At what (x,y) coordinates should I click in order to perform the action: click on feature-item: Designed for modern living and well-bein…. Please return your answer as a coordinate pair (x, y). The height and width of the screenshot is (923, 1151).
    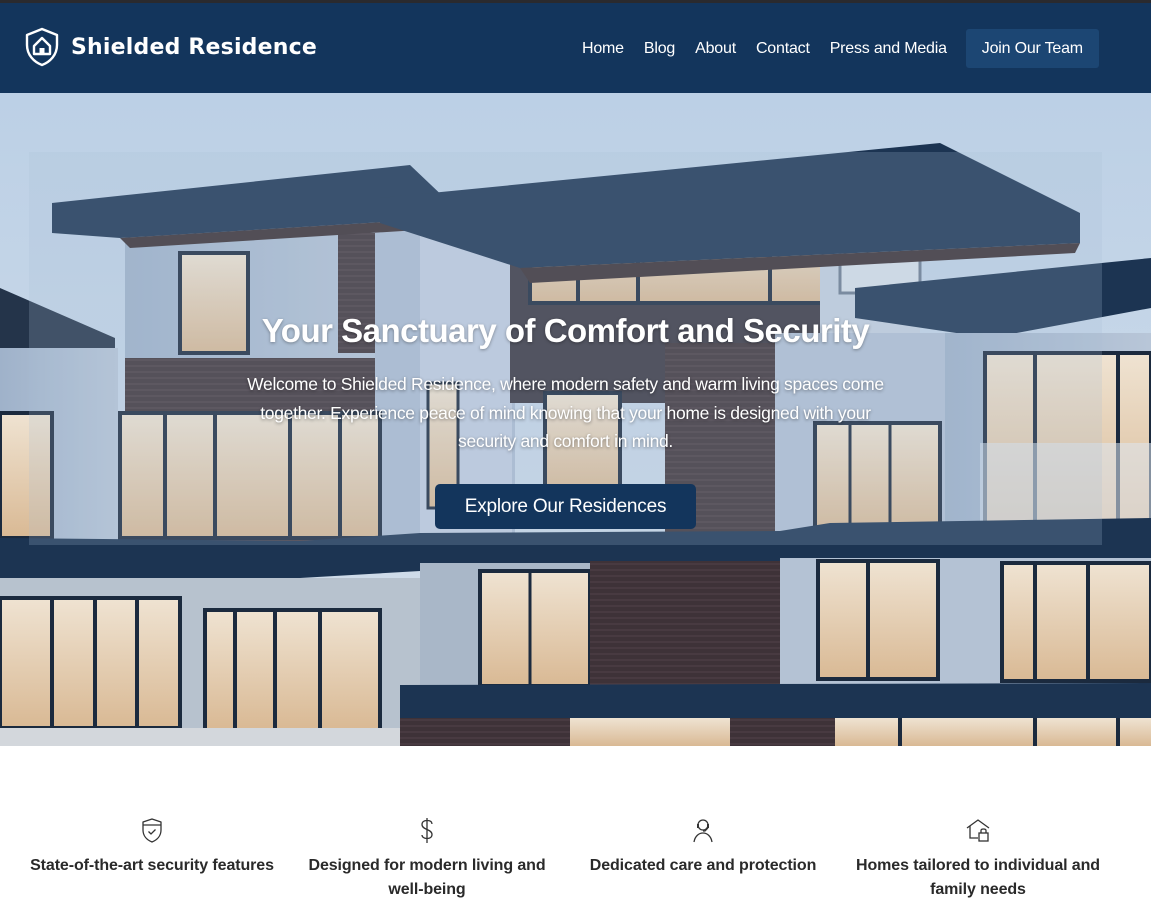
    Looking at the image, I should click on (427, 859).